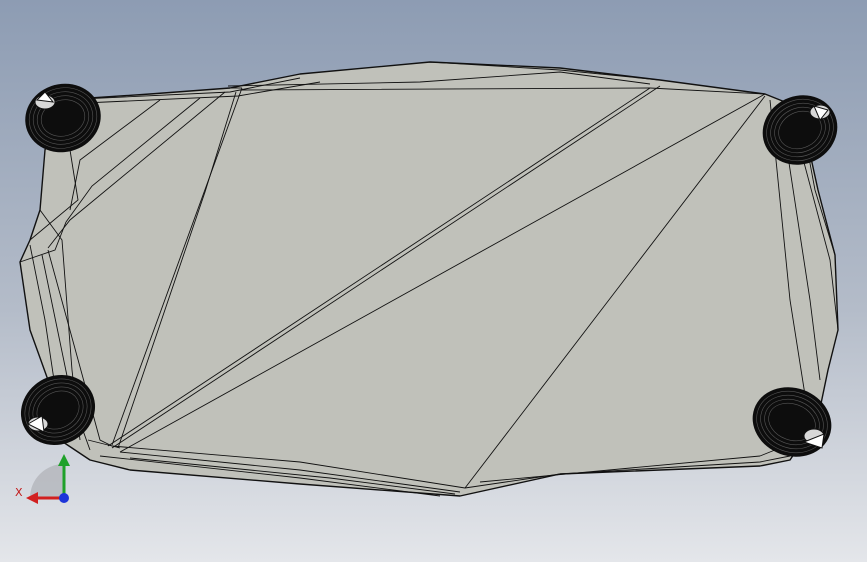 Image resolution: width=867 pixels, height=562 pixels. Describe the element at coordinates (64, 498) in the screenshot. I see `z-axis-icon` at that location.